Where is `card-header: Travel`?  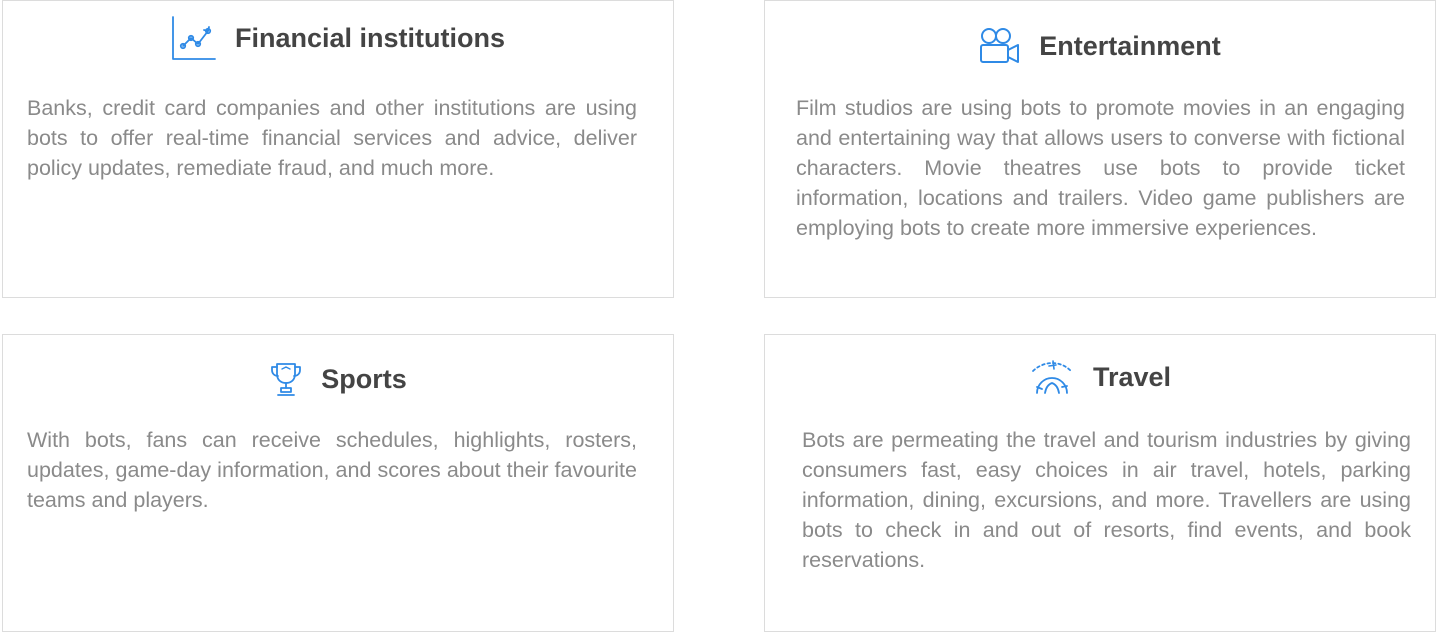
card-header: Travel is located at coordinates (1100, 377).